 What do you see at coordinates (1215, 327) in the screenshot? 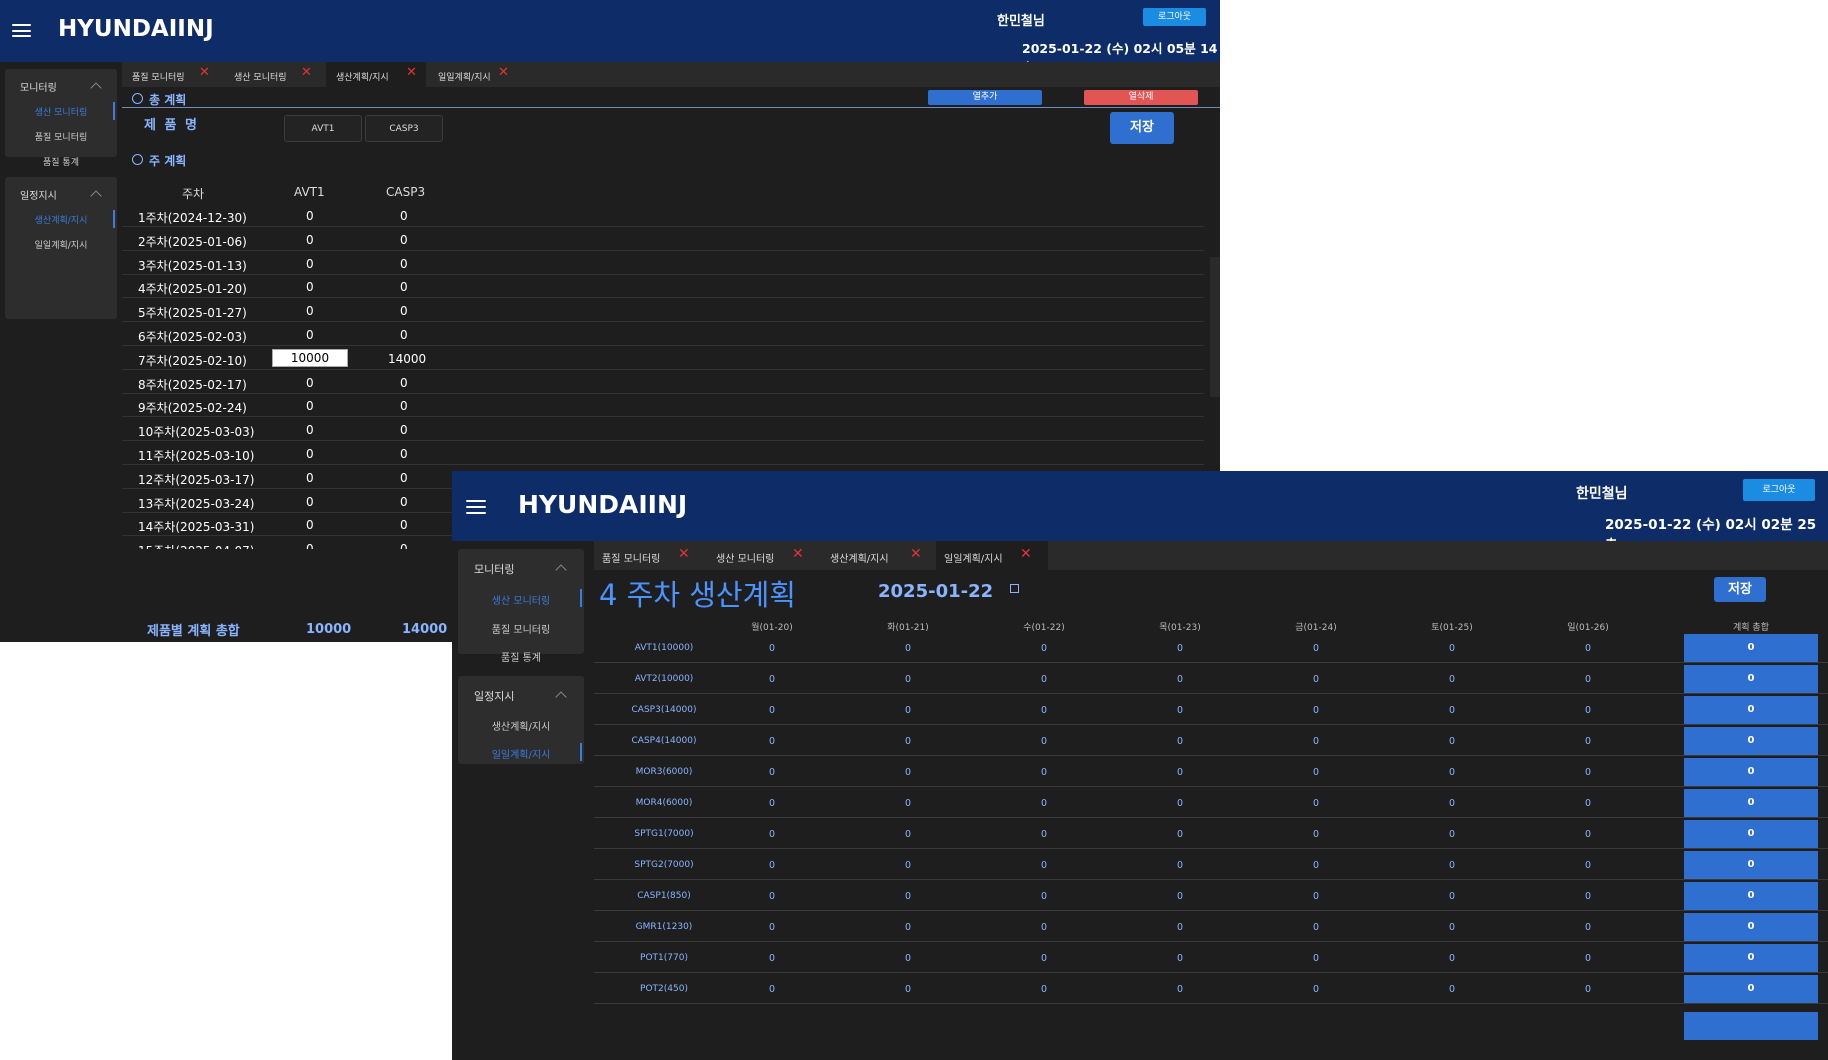
I see `scrollbar` at bounding box center [1215, 327].